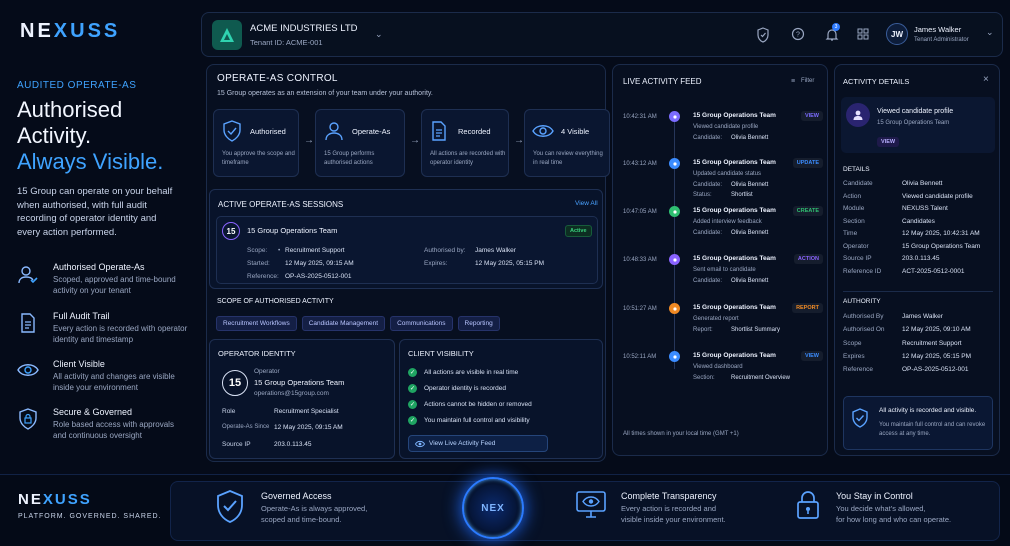  Describe the element at coordinates (915, 111) in the screenshot. I see `detail-action: Viewed candidate profile` at that location.